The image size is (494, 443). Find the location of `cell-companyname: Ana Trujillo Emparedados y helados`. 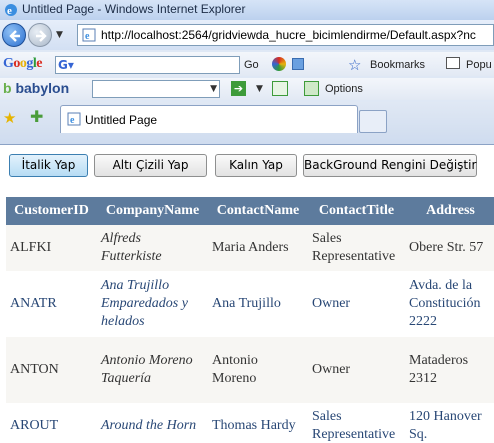

cell-companyname: Ana Trujillo Emparedados y helados is located at coordinates (152, 304).